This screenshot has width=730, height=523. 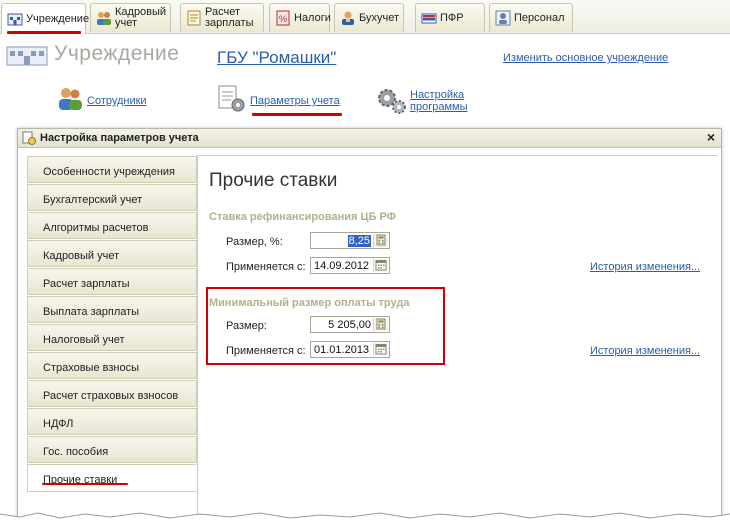 What do you see at coordinates (112, 197) in the screenshot?
I see `sidebar-item-accounting: Бухгалтерский учет` at bounding box center [112, 197].